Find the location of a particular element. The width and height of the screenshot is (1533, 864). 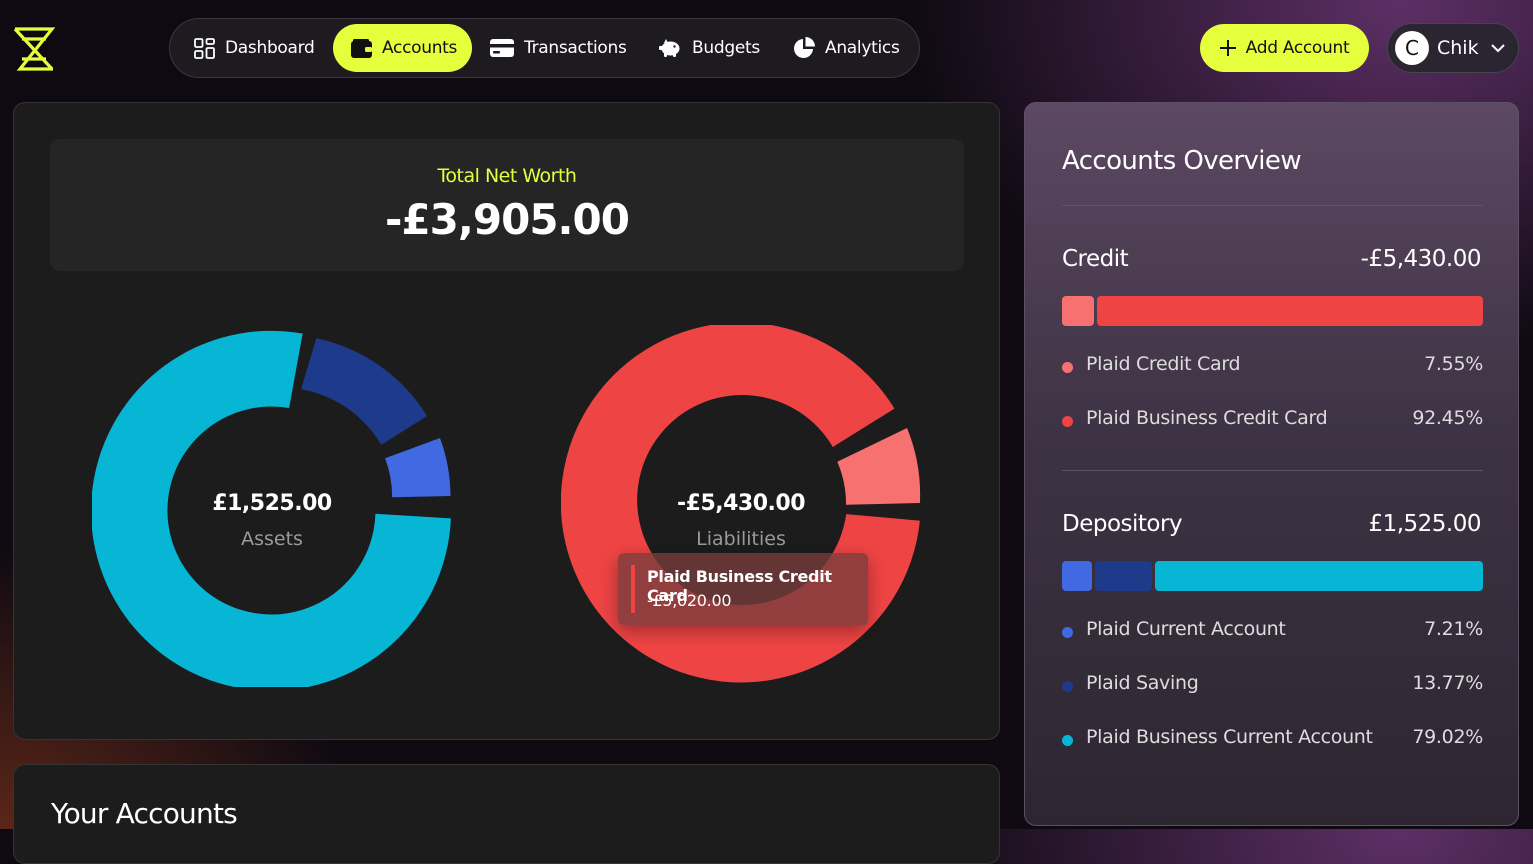

add-account-label: Add Account is located at coordinates (1297, 48).